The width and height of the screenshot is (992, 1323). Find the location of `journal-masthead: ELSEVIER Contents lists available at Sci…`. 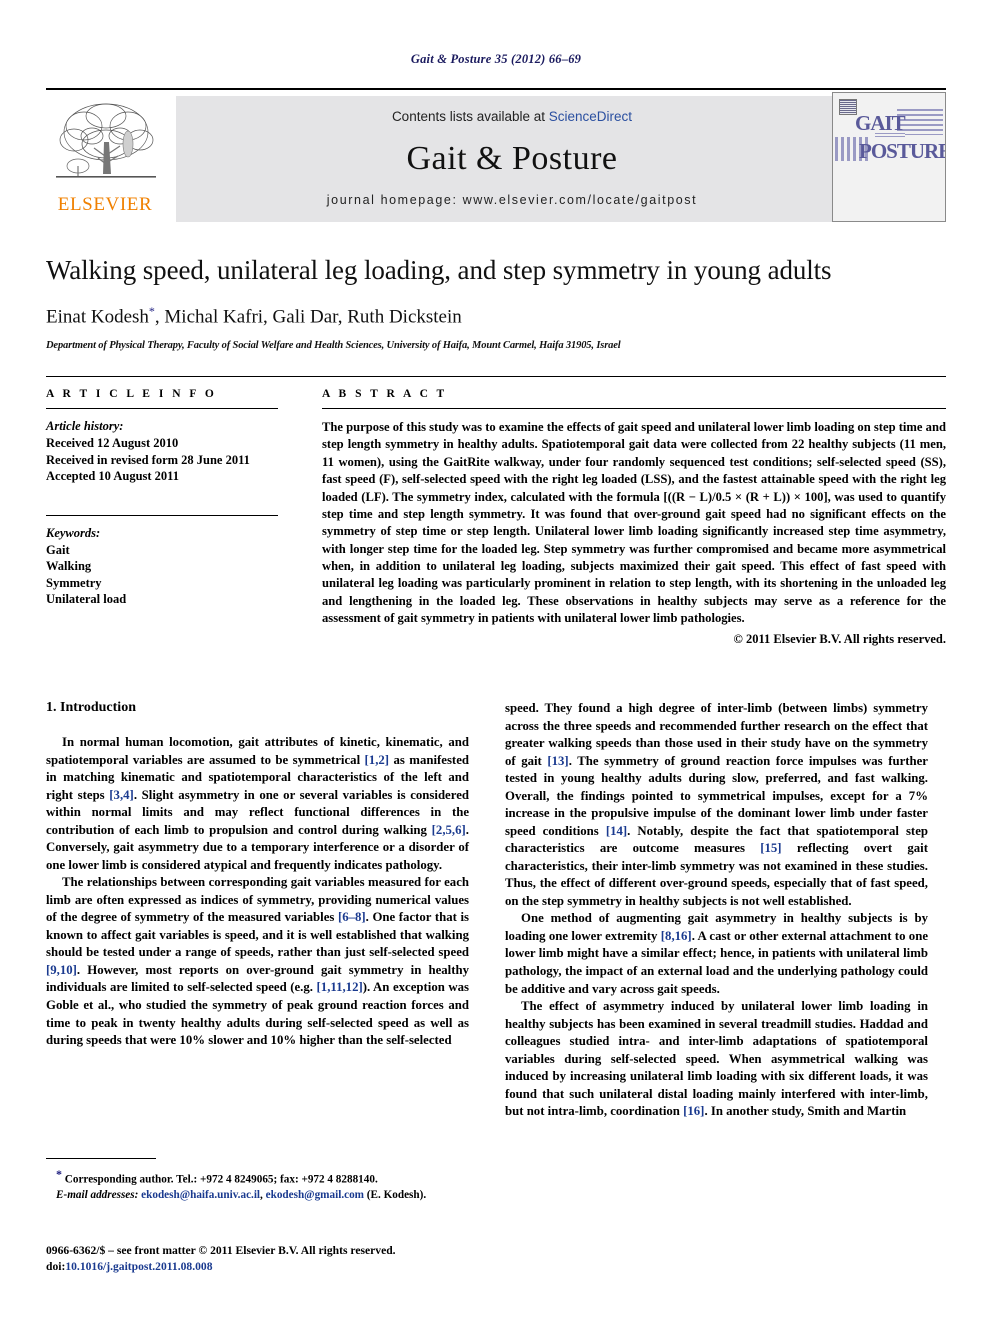

journal-masthead: ELSEVIER Contents lists available at Sci… is located at coordinates (496, 155).